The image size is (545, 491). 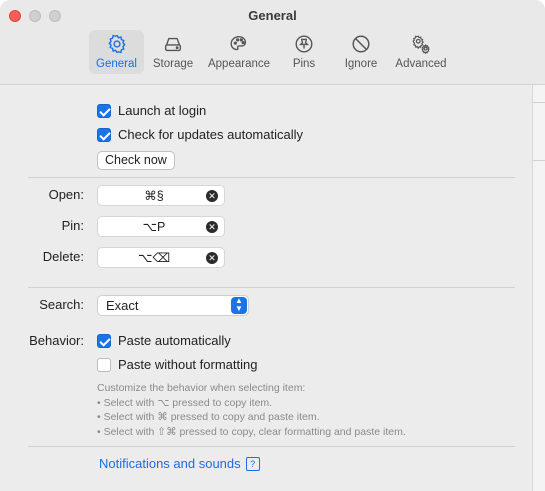 What do you see at coordinates (136, 160) in the screenshot?
I see `check-now-button: Check now` at bounding box center [136, 160].